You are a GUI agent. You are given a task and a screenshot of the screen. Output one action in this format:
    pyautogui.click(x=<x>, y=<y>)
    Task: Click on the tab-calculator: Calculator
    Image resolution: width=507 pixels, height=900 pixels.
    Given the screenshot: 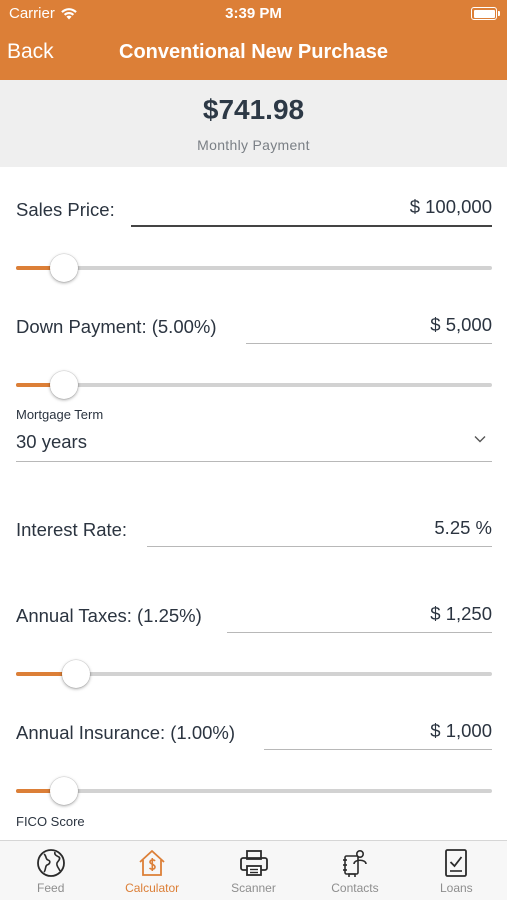 What is the action you would take?
    pyautogui.click(x=151, y=870)
    